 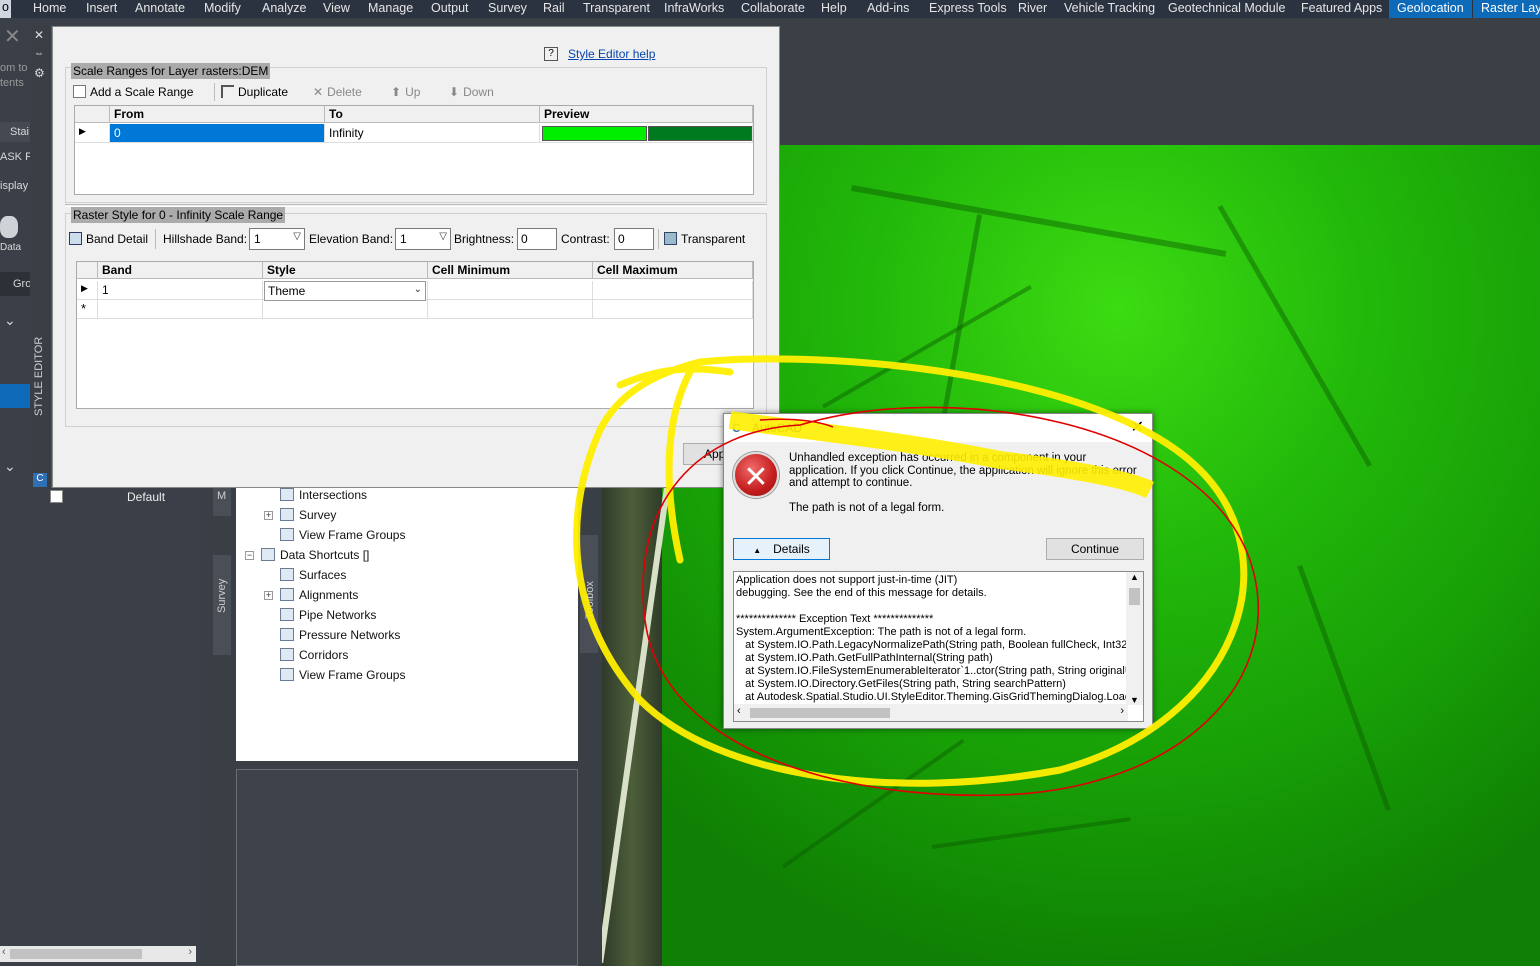 What do you see at coordinates (12, 36) in the screenshot?
I see `zoom-icon: ✕` at bounding box center [12, 36].